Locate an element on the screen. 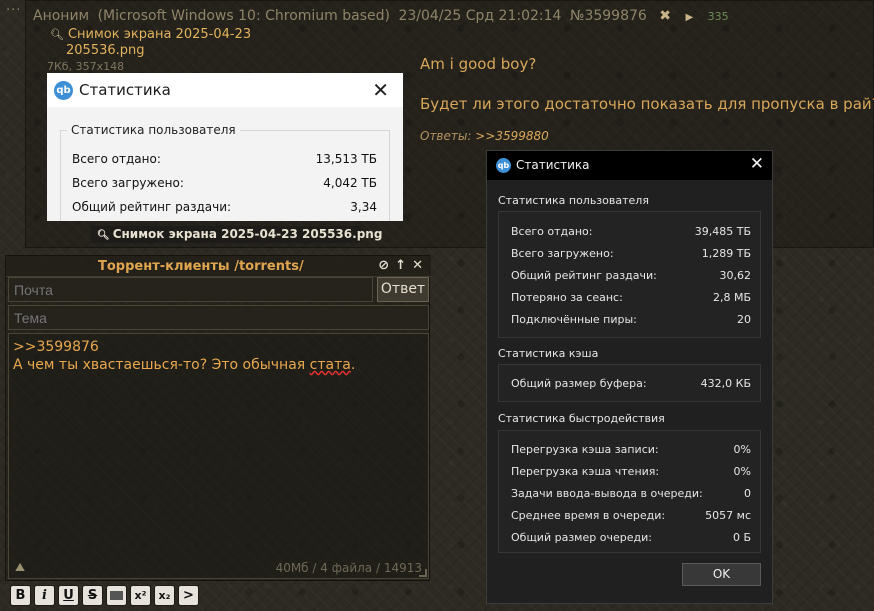 The width and height of the screenshot is (874, 611). thumb-window-titlebar: qb Статистика ✕ is located at coordinates (225, 90).